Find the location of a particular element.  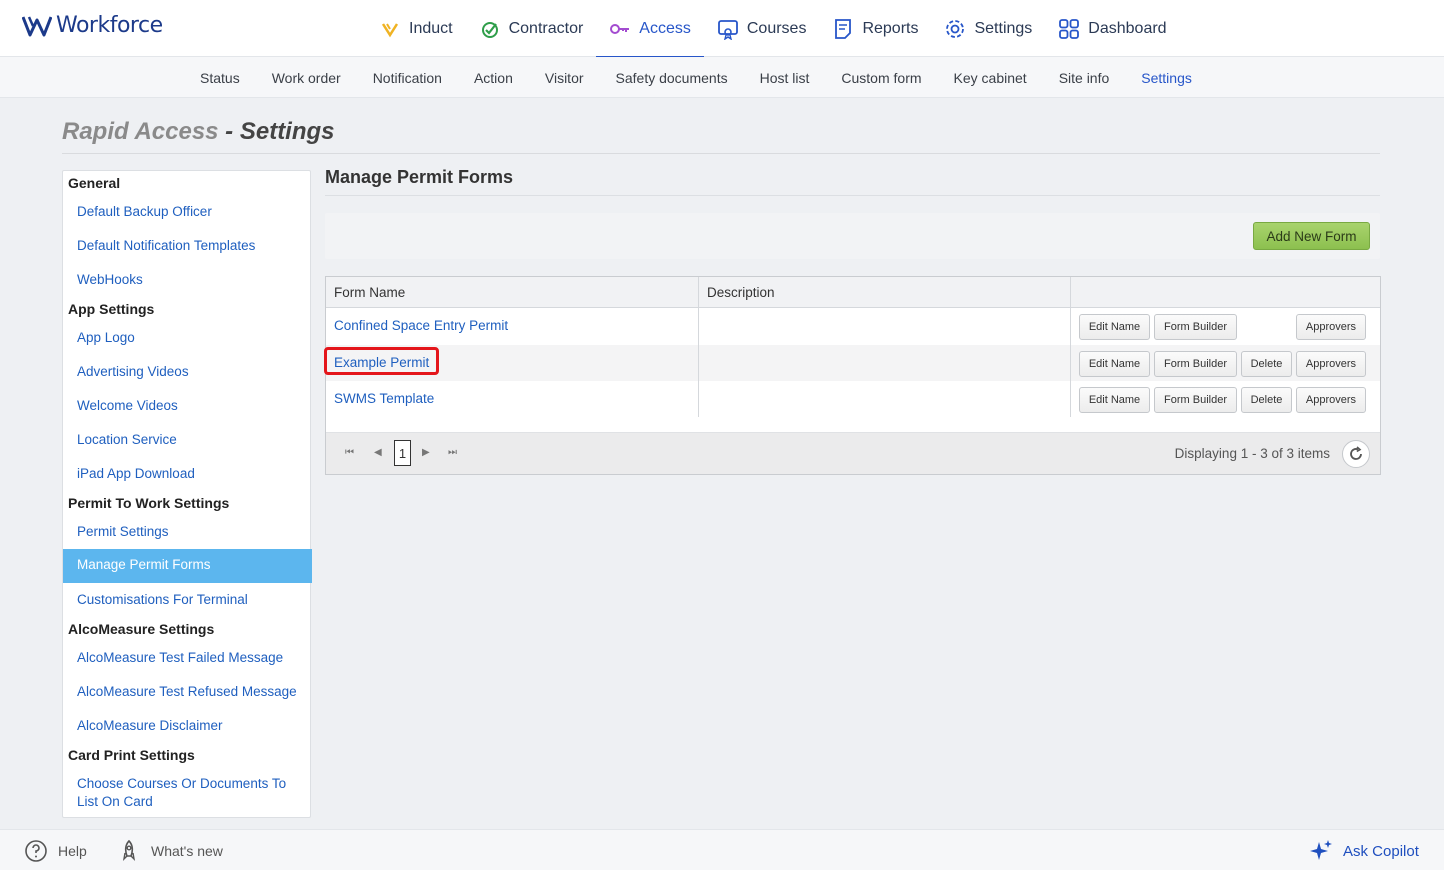

refresh-button is located at coordinates (1356, 454).